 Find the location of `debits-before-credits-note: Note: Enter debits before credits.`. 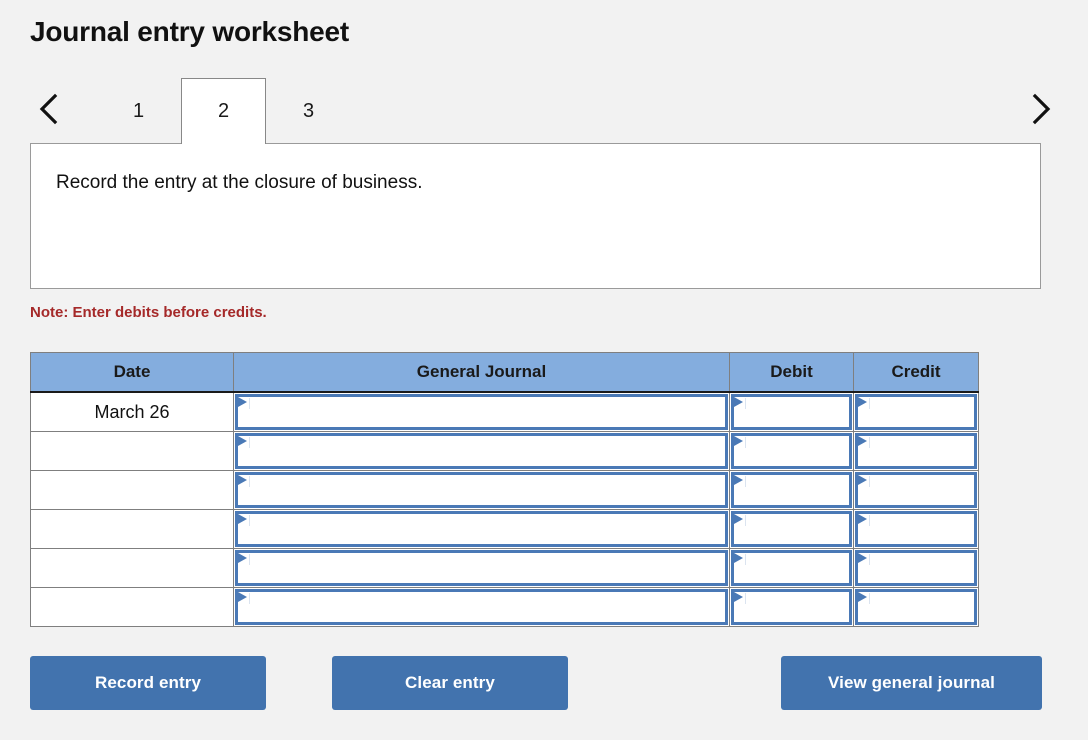

debits-before-credits-note: Note: Enter debits before credits. is located at coordinates (148, 312).